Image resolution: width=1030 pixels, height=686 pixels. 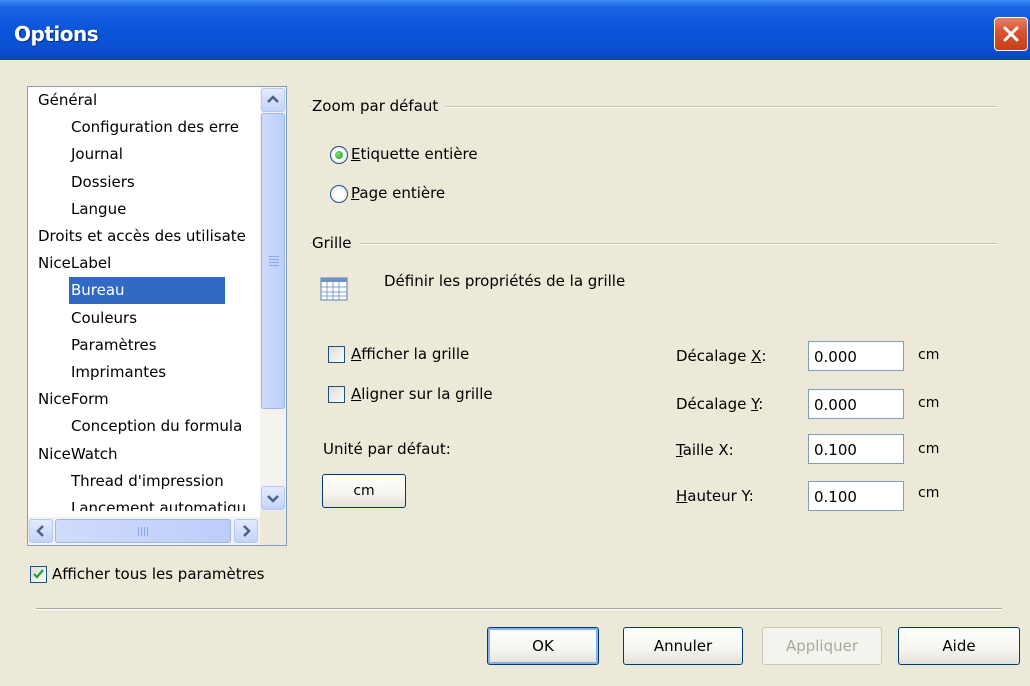 I want to click on label-text: :, so click(x=761, y=404).